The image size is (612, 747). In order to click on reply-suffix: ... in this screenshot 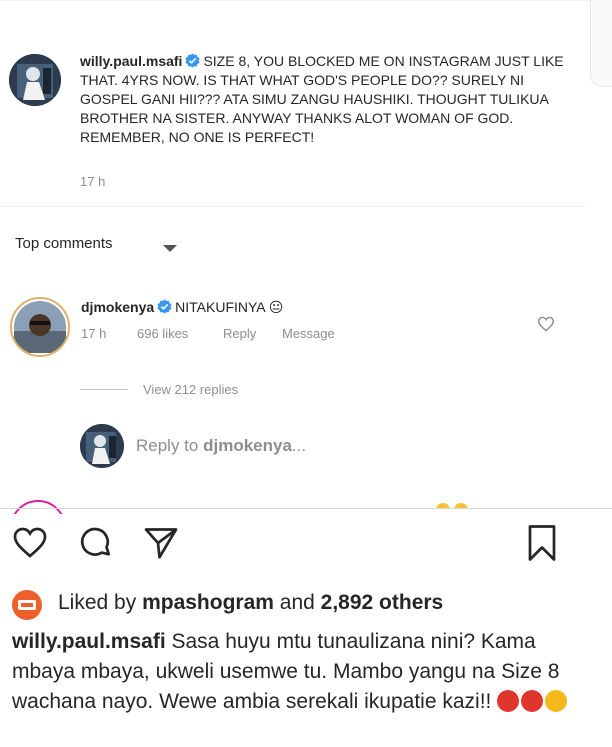, I will do `click(299, 445)`.